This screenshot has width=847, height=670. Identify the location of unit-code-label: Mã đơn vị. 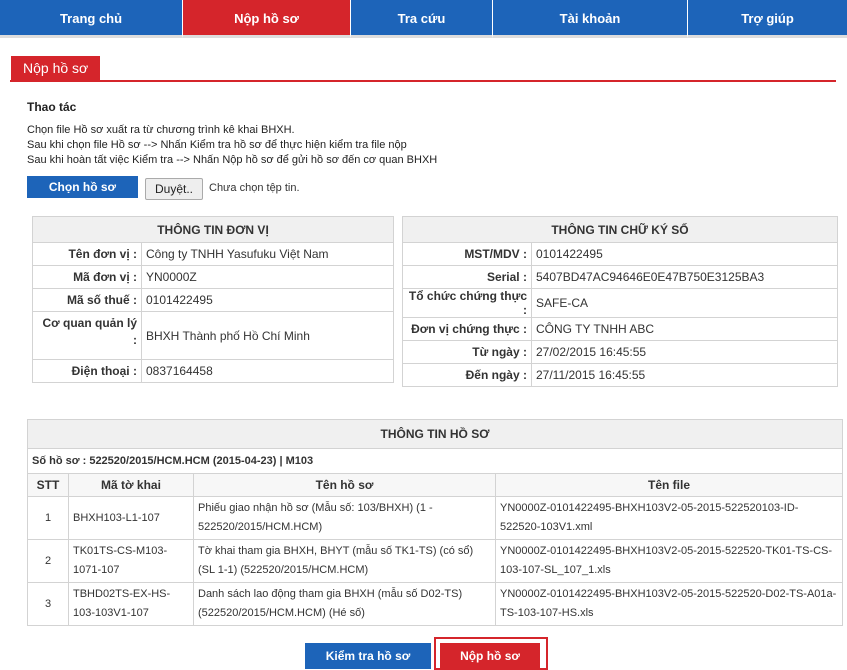
(101, 277).